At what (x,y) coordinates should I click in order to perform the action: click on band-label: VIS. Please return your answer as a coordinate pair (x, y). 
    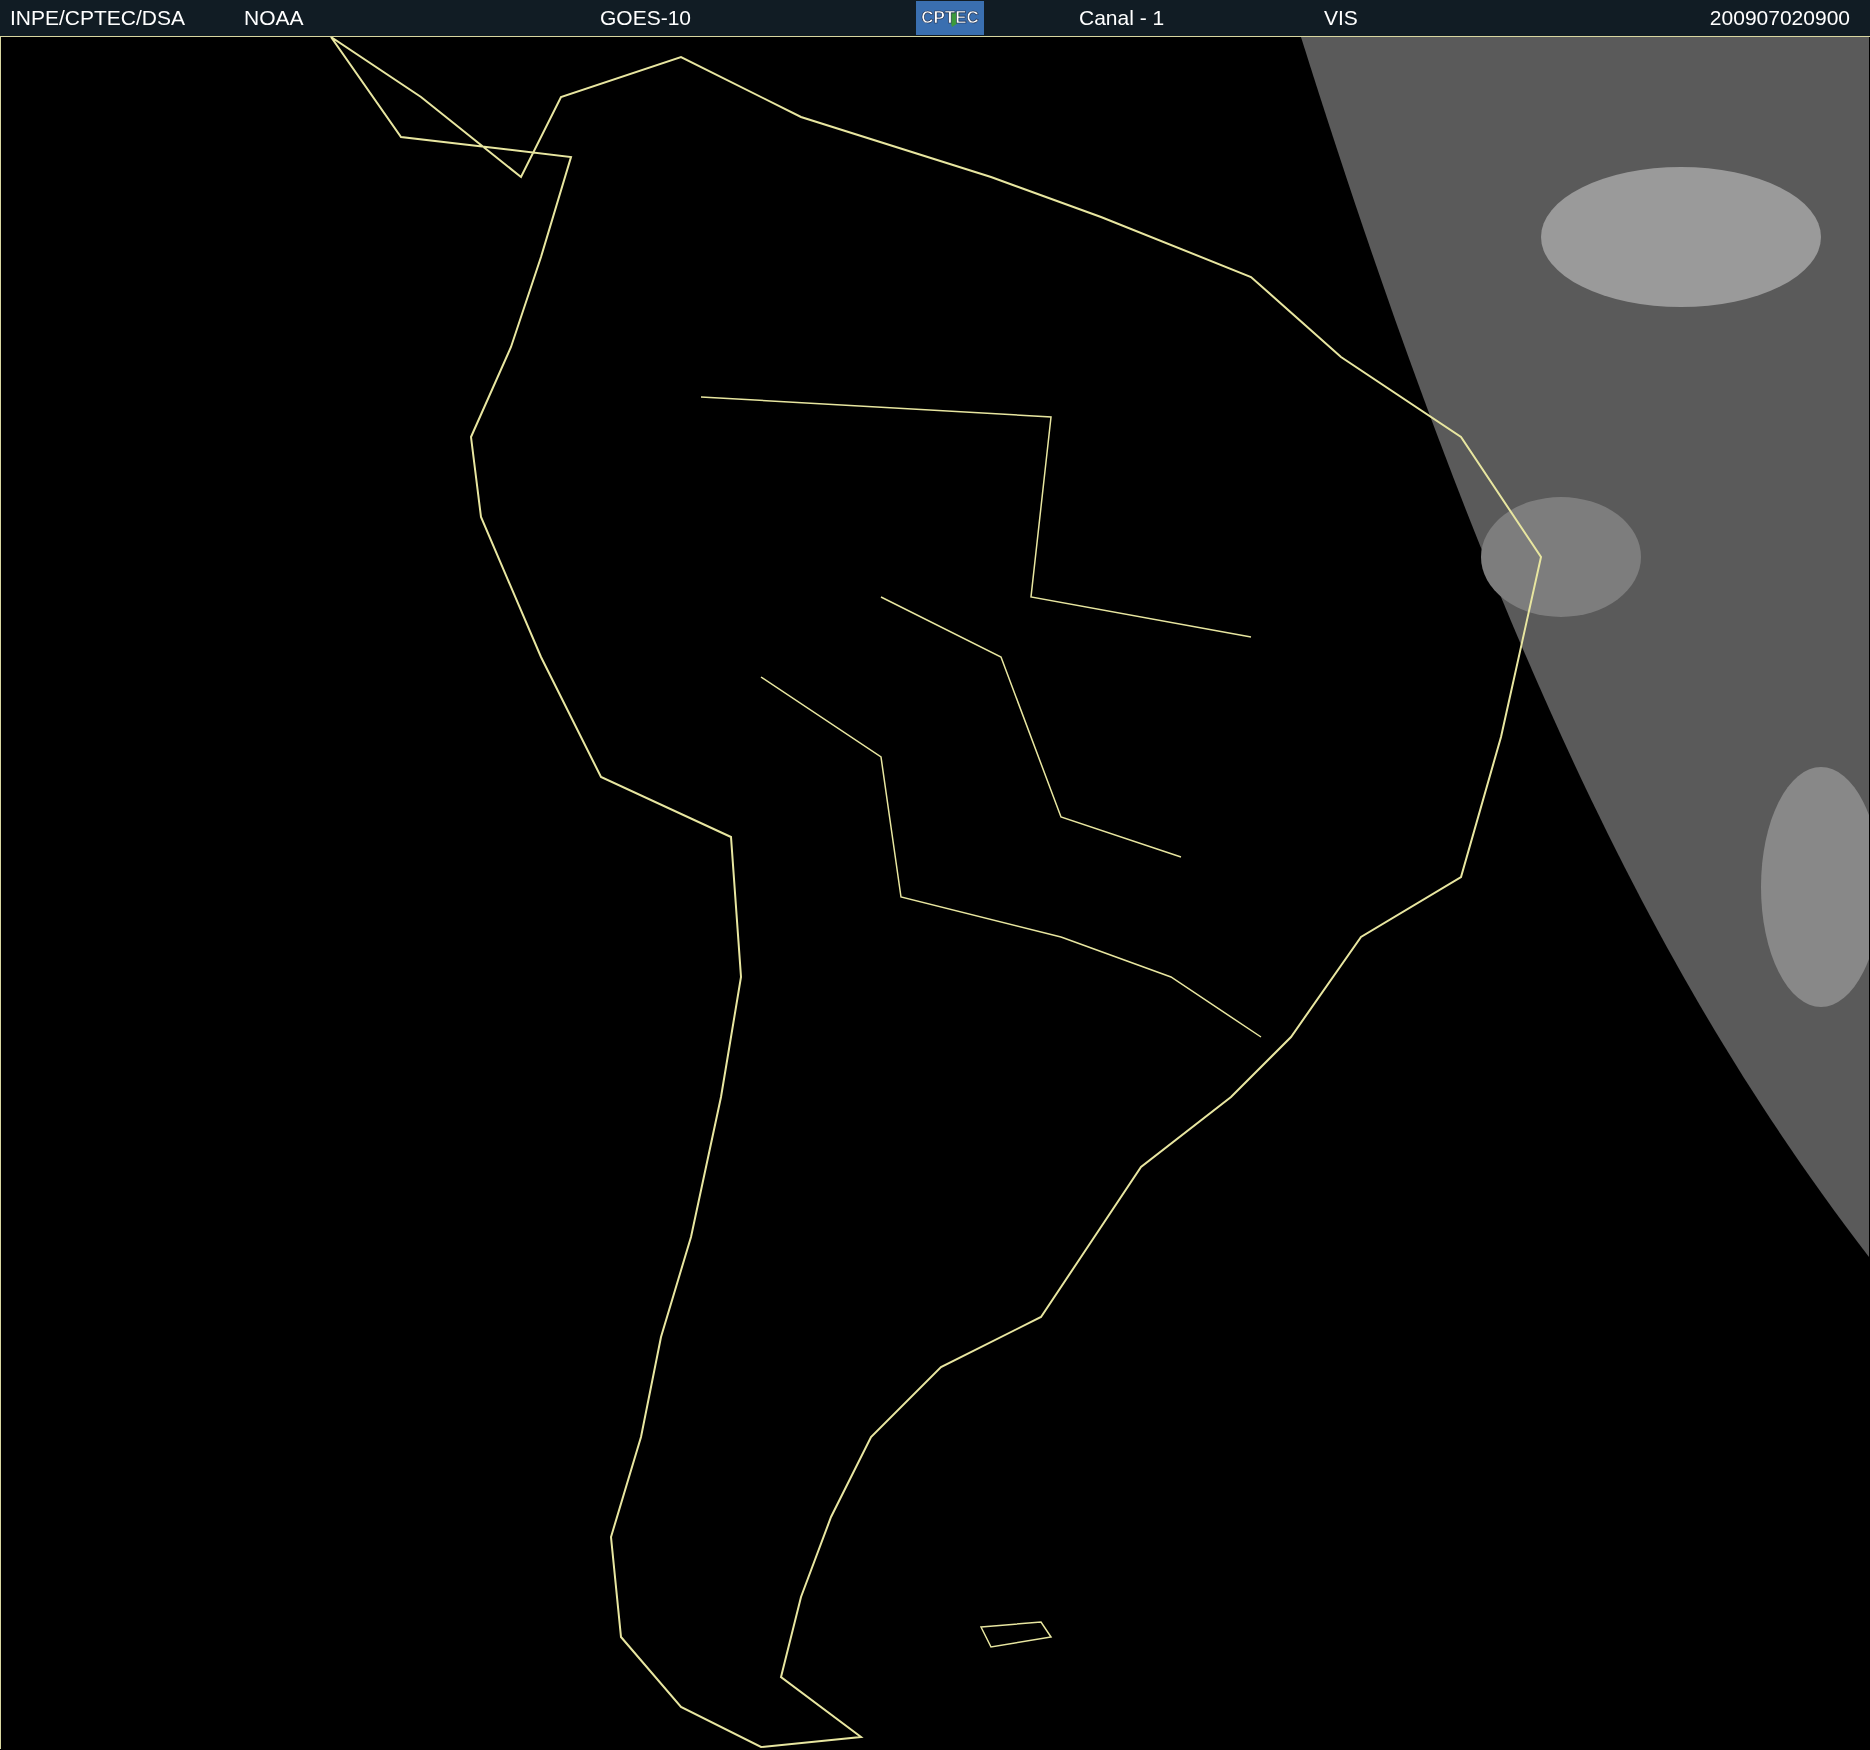
    Looking at the image, I should click on (1341, 18).